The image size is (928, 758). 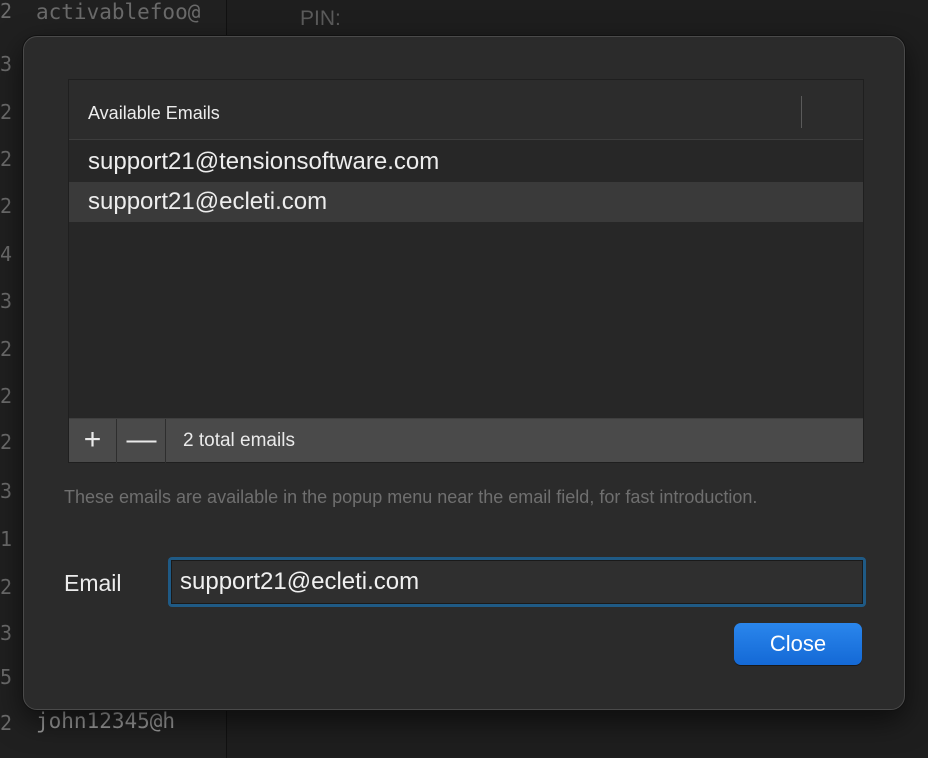 I want to click on email-row-selected: support21@ecleti.com, so click(x=466, y=202).